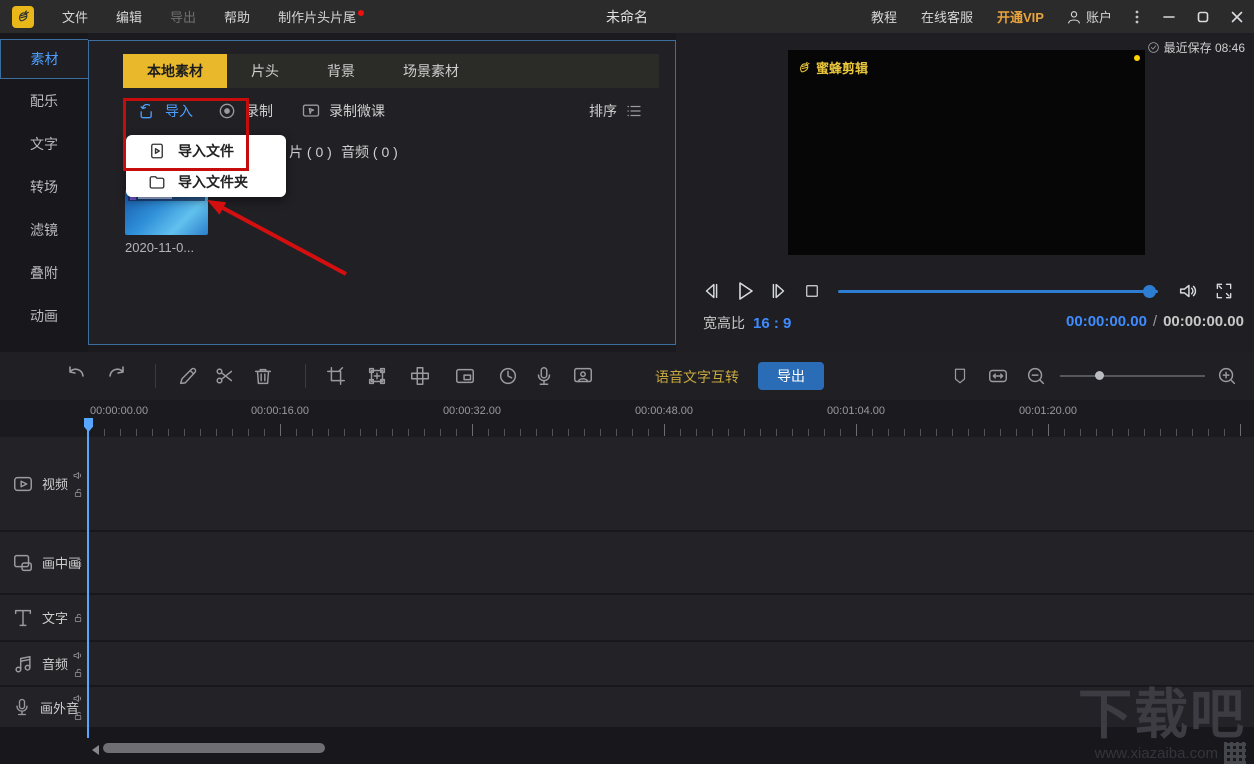 The image size is (1254, 764). What do you see at coordinates (508, 376) in the screenshot?
I see `duration-button` at bounding box center [508, 376].